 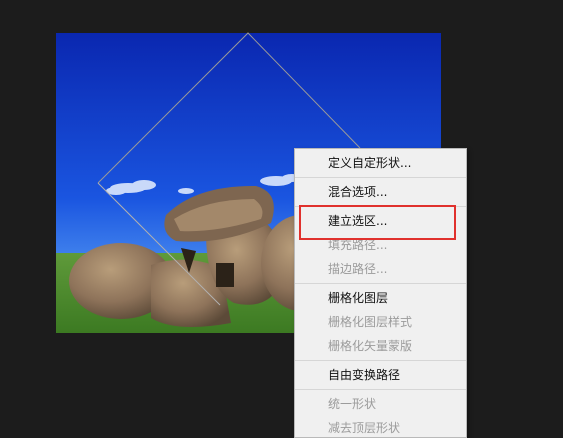 I want to click on menu-item-rasterize-layer-style: 栅格化图层样式, so click(x=370, y=322).